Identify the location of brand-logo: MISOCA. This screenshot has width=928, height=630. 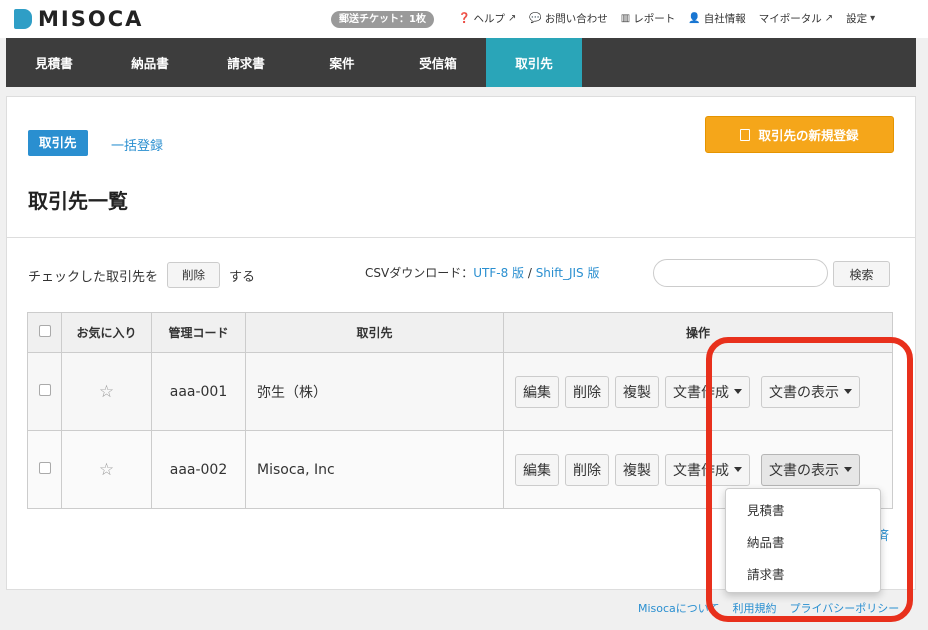
(78, 19).